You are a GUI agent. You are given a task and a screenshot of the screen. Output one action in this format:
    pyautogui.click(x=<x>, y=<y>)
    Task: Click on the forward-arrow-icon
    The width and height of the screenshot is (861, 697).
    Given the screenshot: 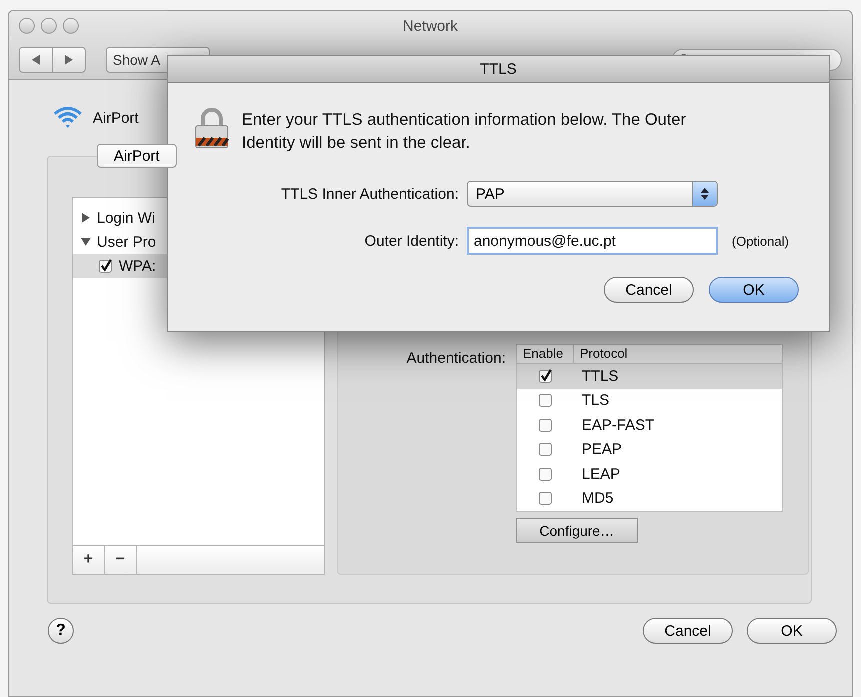 What is the action you would take?
    pyautogui.click(x=69, y=60)
    